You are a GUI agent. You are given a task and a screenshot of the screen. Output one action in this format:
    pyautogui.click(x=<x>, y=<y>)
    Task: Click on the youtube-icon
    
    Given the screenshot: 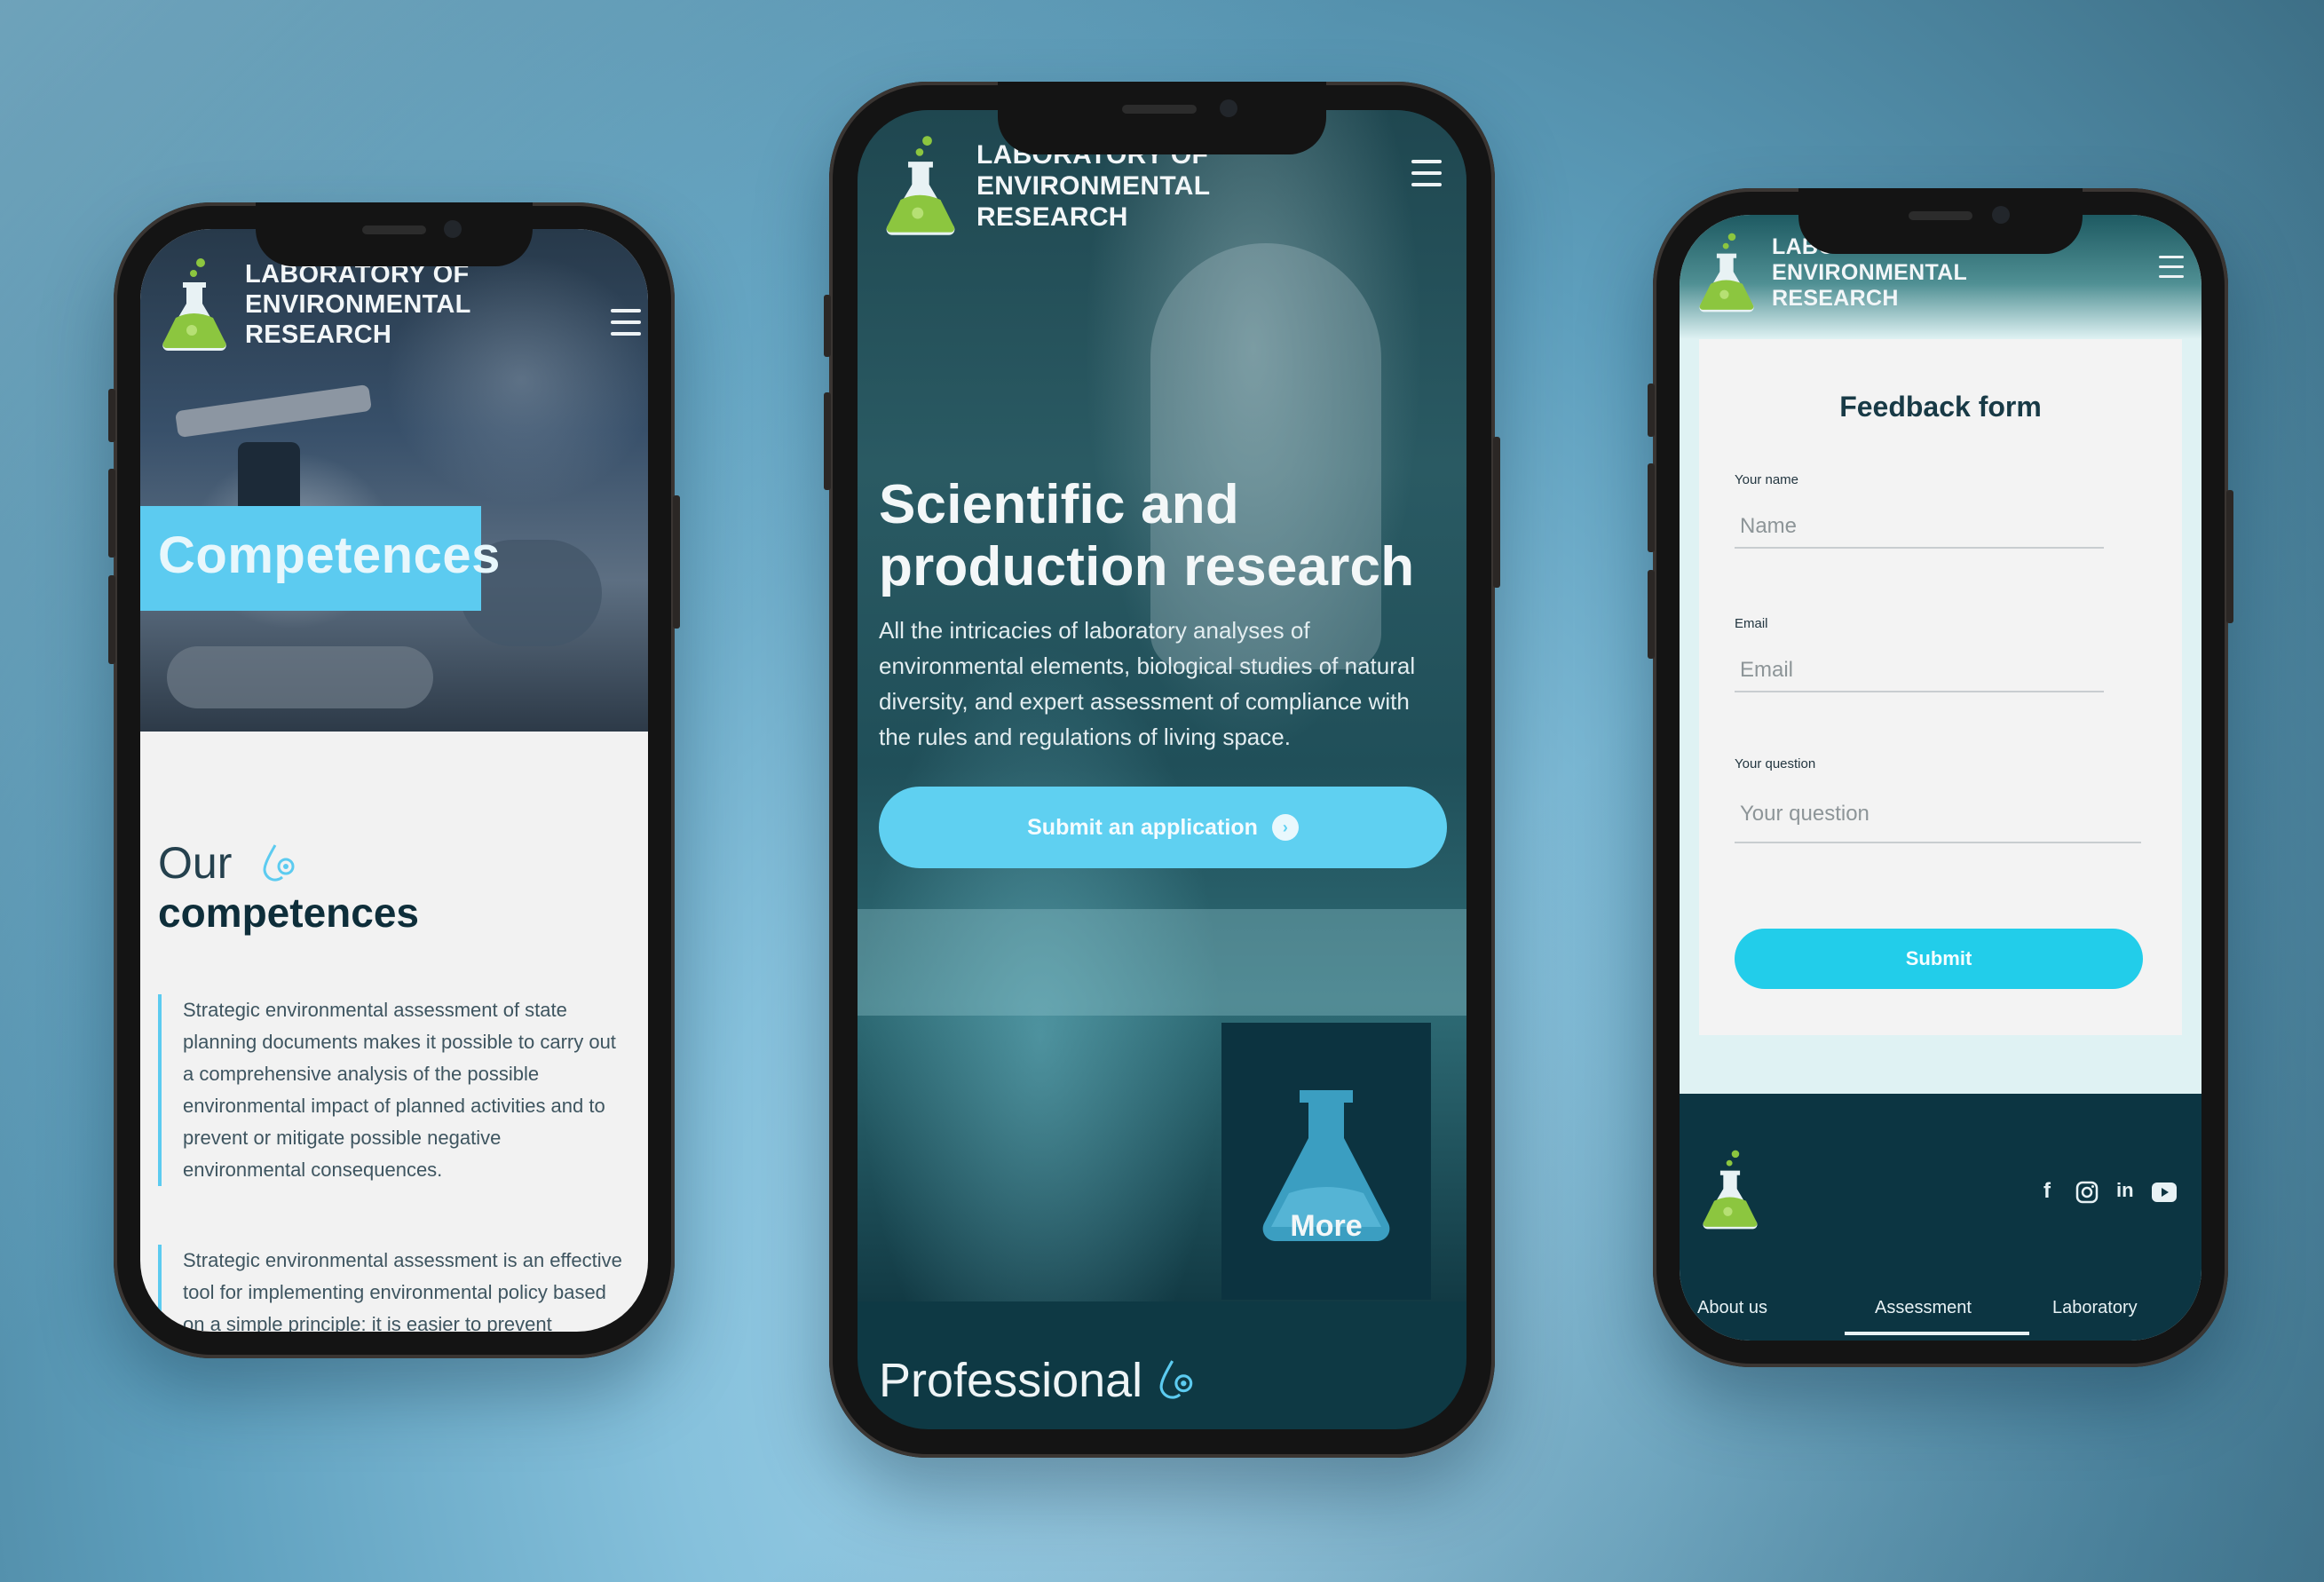 What is the action you would take?
    pyautogui.click(x=2164, y=1192)
    